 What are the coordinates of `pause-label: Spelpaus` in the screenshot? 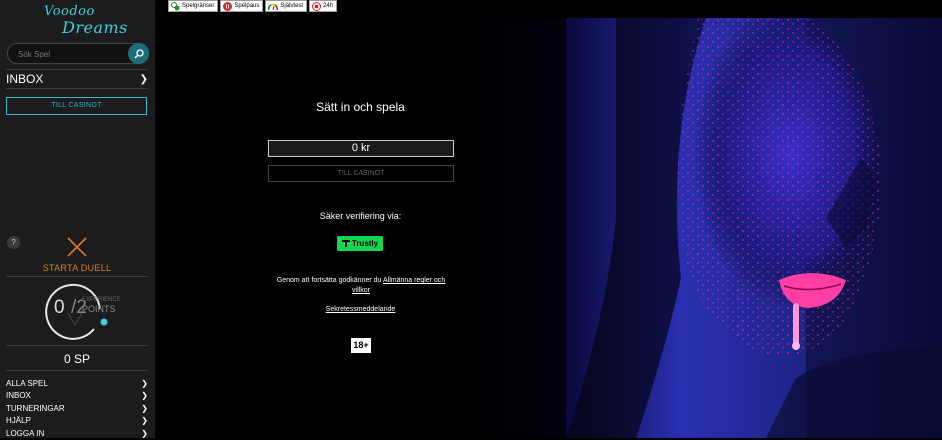 It's located at (247, 6).